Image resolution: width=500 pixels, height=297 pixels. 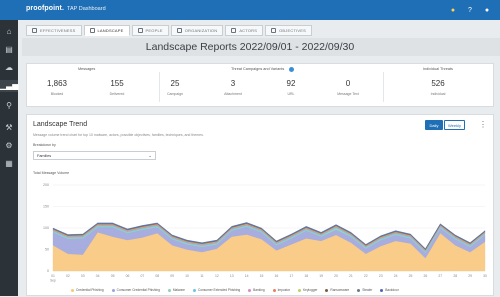 I want to click on individual-heading: Individual Threats, so click(x=438, y=69).